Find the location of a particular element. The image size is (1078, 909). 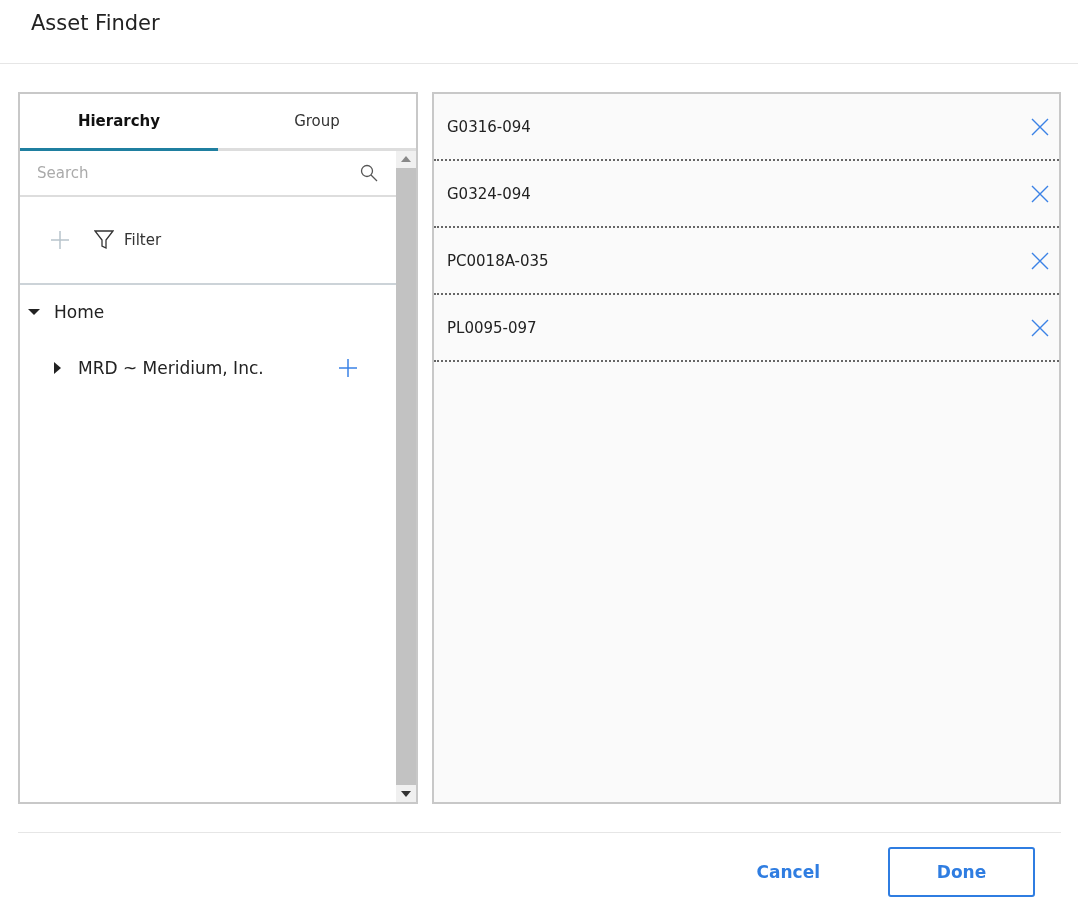

filter-button: Filter is located at coordinates (128, 240).